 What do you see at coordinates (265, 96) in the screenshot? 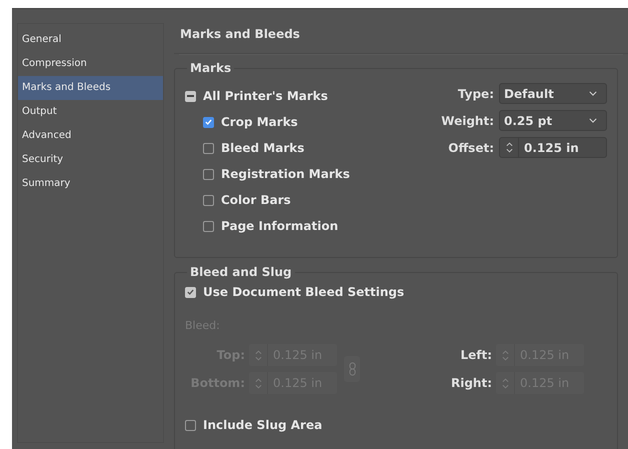
I see `checkbox-label: All Printer's Marks` at bounding box center [265, 96].